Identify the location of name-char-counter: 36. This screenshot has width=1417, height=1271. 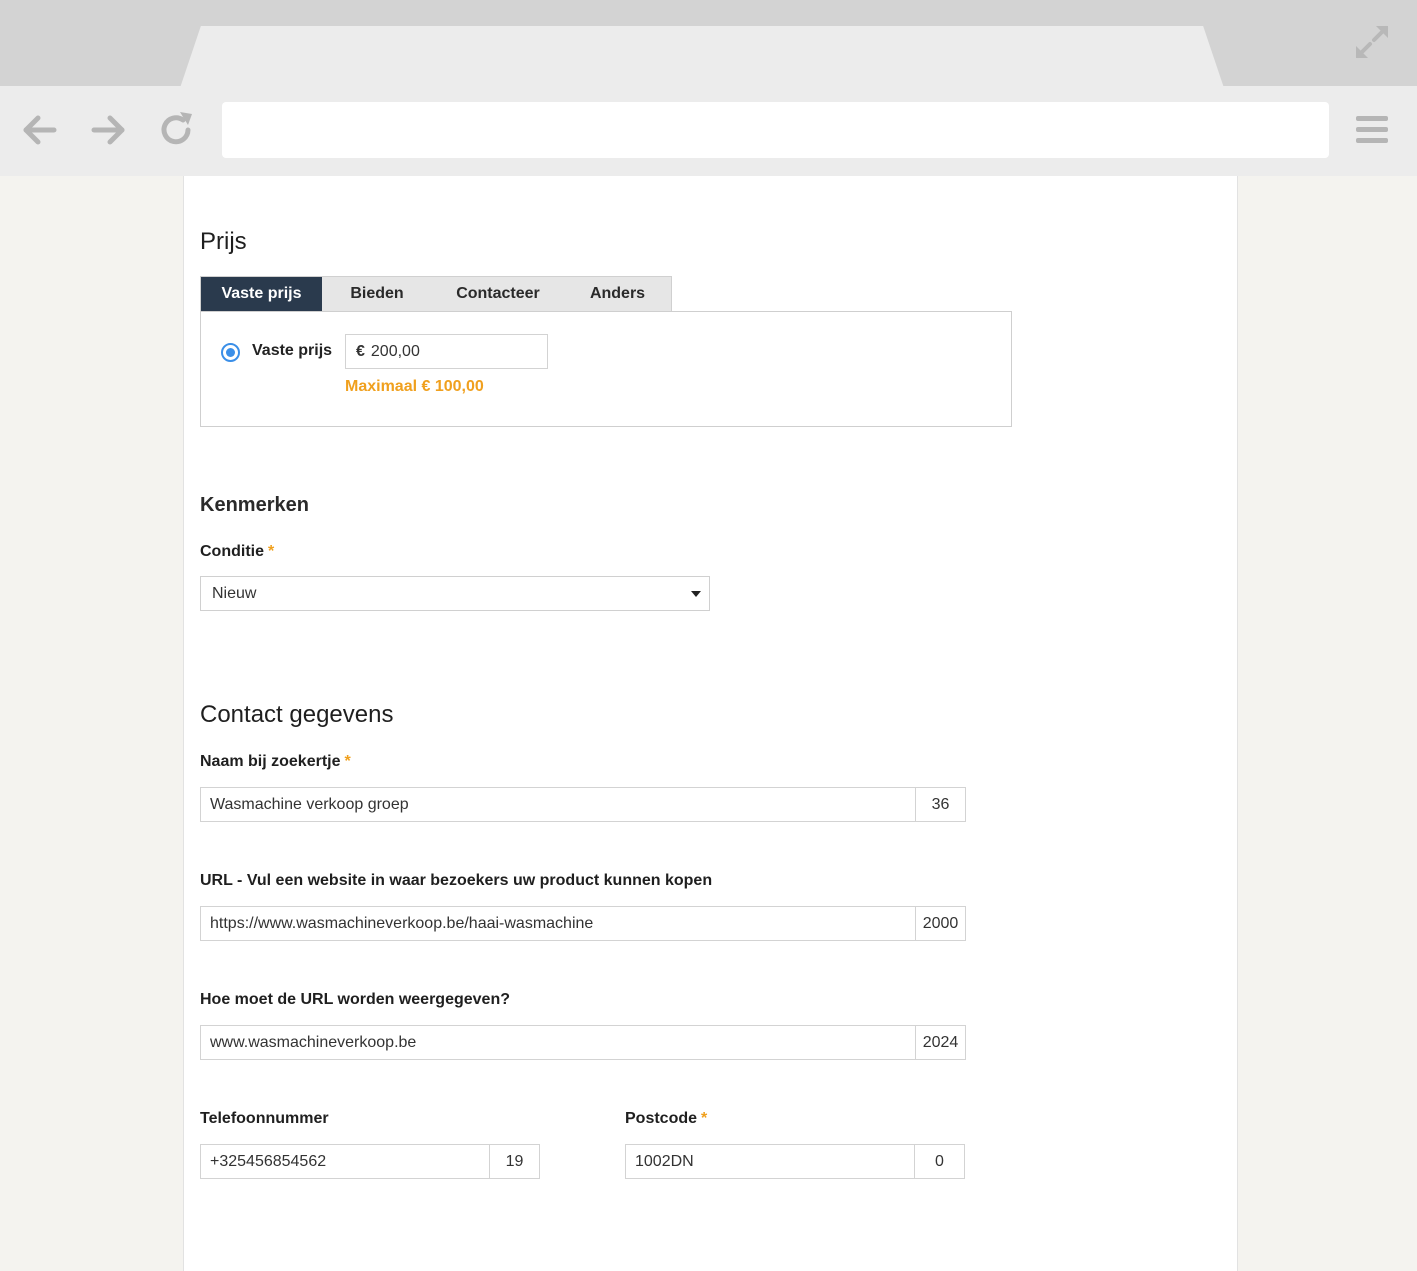
(940, 804).